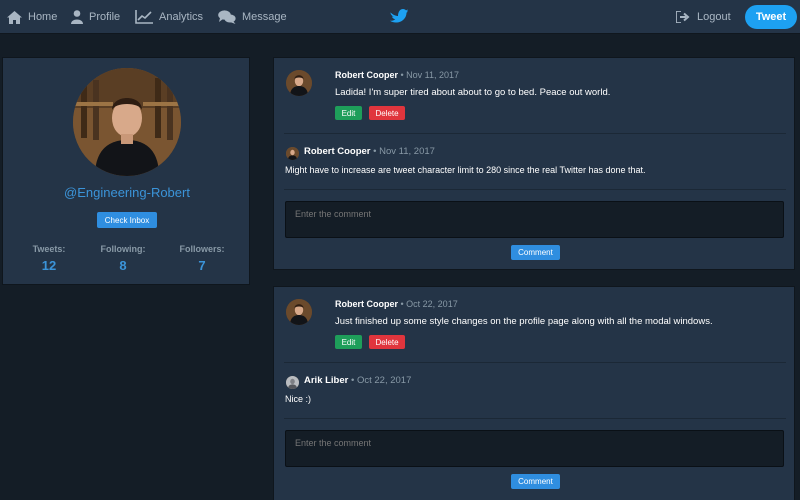 This screenshot has height=500, width=800. I want to click on stat-followers: Followers: 7, so click(202, 258).